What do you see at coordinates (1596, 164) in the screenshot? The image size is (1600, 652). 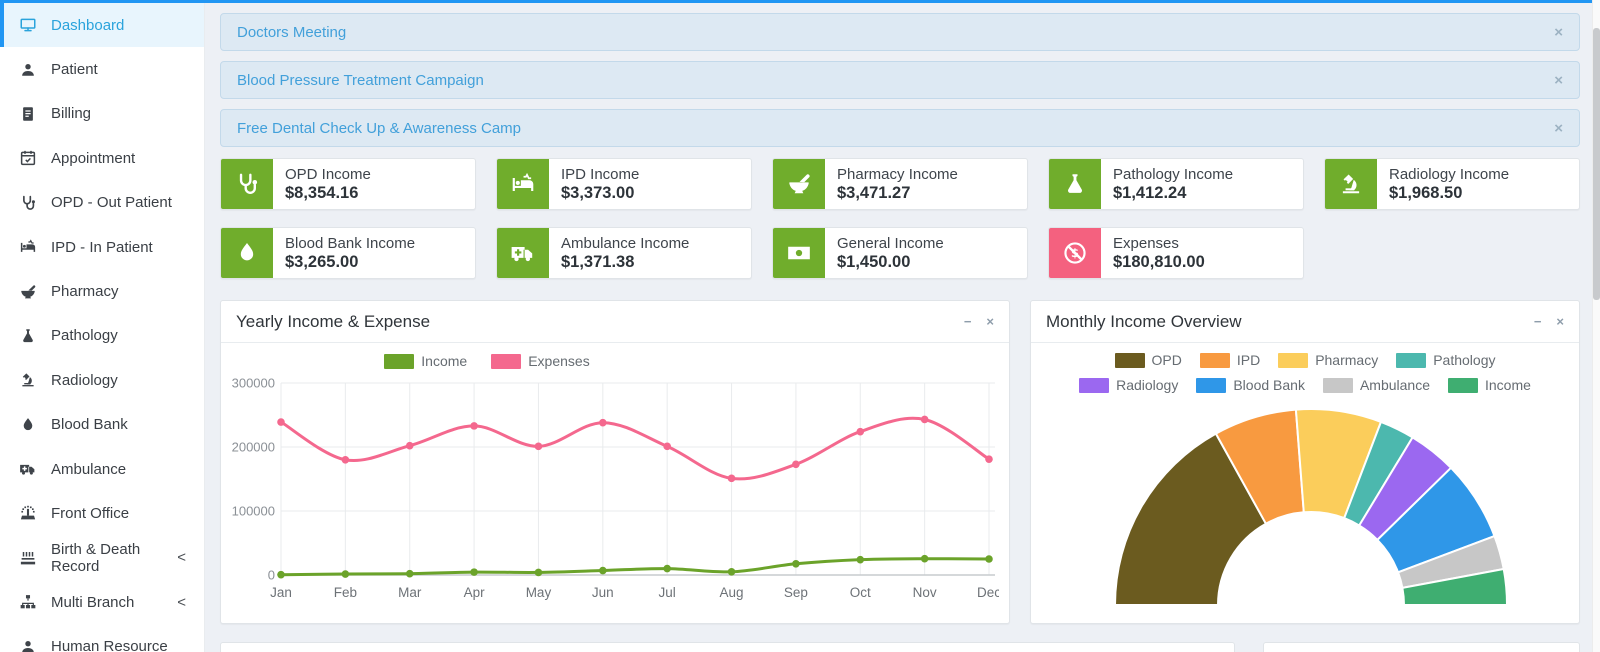 I see `scrollbar-thumb` at bounding box center [1596, 164].